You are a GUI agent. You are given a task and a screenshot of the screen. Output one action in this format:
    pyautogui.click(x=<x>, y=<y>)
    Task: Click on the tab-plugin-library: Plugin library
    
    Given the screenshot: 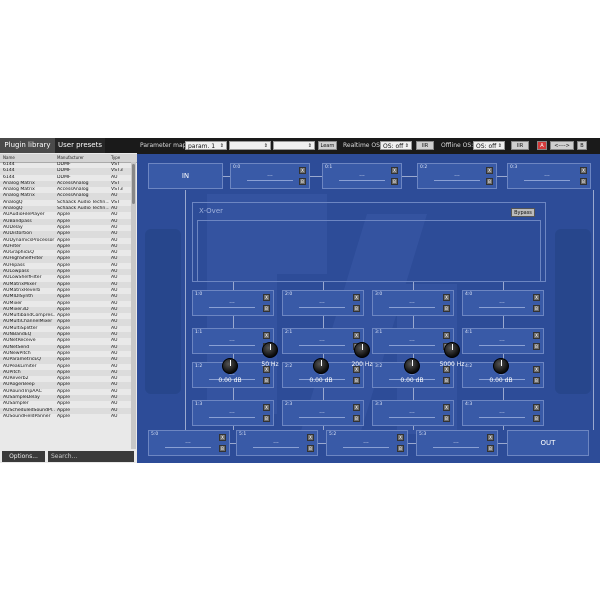 What is the action you would take?
    pyautogui.click(x=27, y=145)
    